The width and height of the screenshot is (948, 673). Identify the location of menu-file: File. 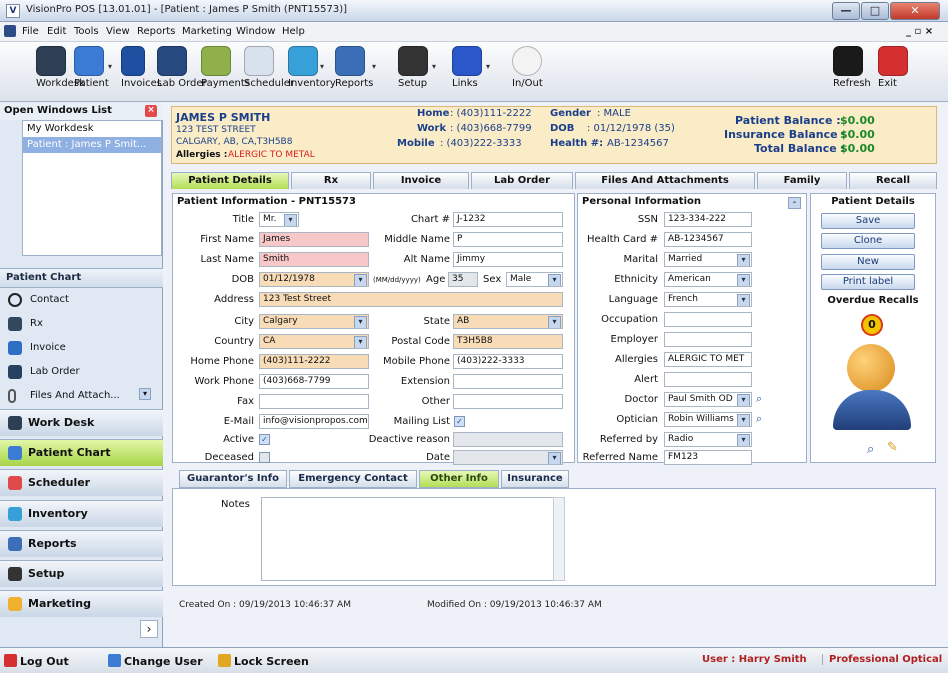
(30, 31).